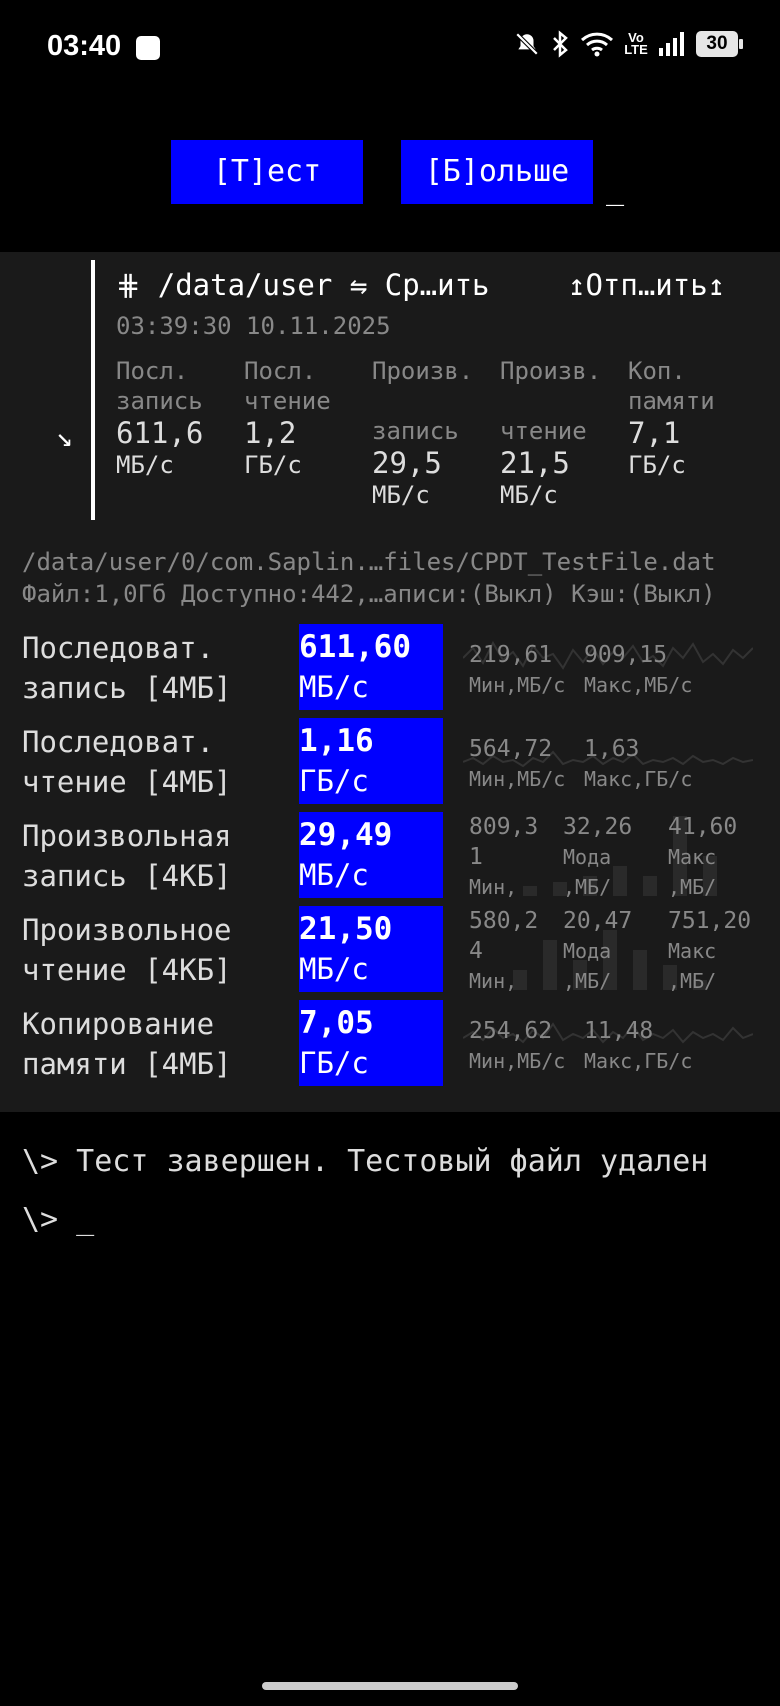 This screenshot has width=780, height=1706. What do you see at coordinates (654, 433) in the screenshot?
I see `summary-value: 7,1` at bounding box center [654, 433].